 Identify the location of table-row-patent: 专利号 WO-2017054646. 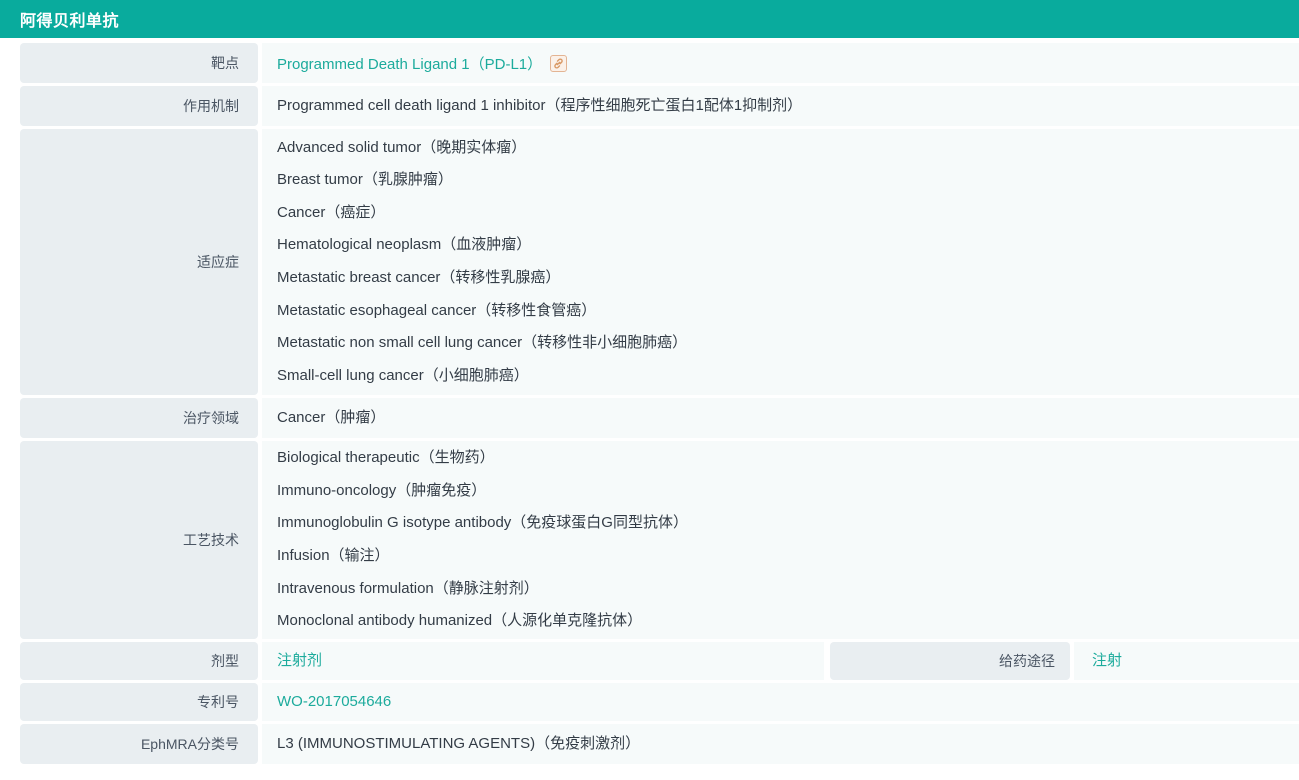
(659, 702).